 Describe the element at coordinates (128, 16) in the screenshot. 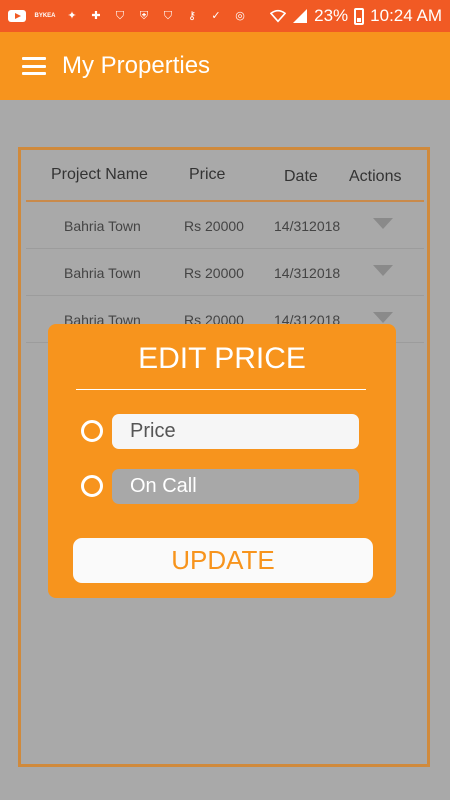

I see `notification-icons: BYKEA ✦ ✚ ⛉ ⛨ ⛉ ⚷ ✓ ◎` at that location.